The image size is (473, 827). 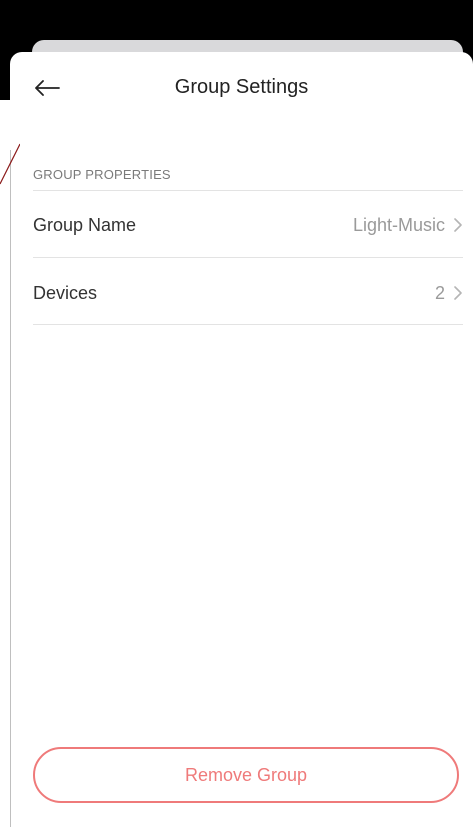 I want to click on accent-stroke, so click(x=10, y=164).